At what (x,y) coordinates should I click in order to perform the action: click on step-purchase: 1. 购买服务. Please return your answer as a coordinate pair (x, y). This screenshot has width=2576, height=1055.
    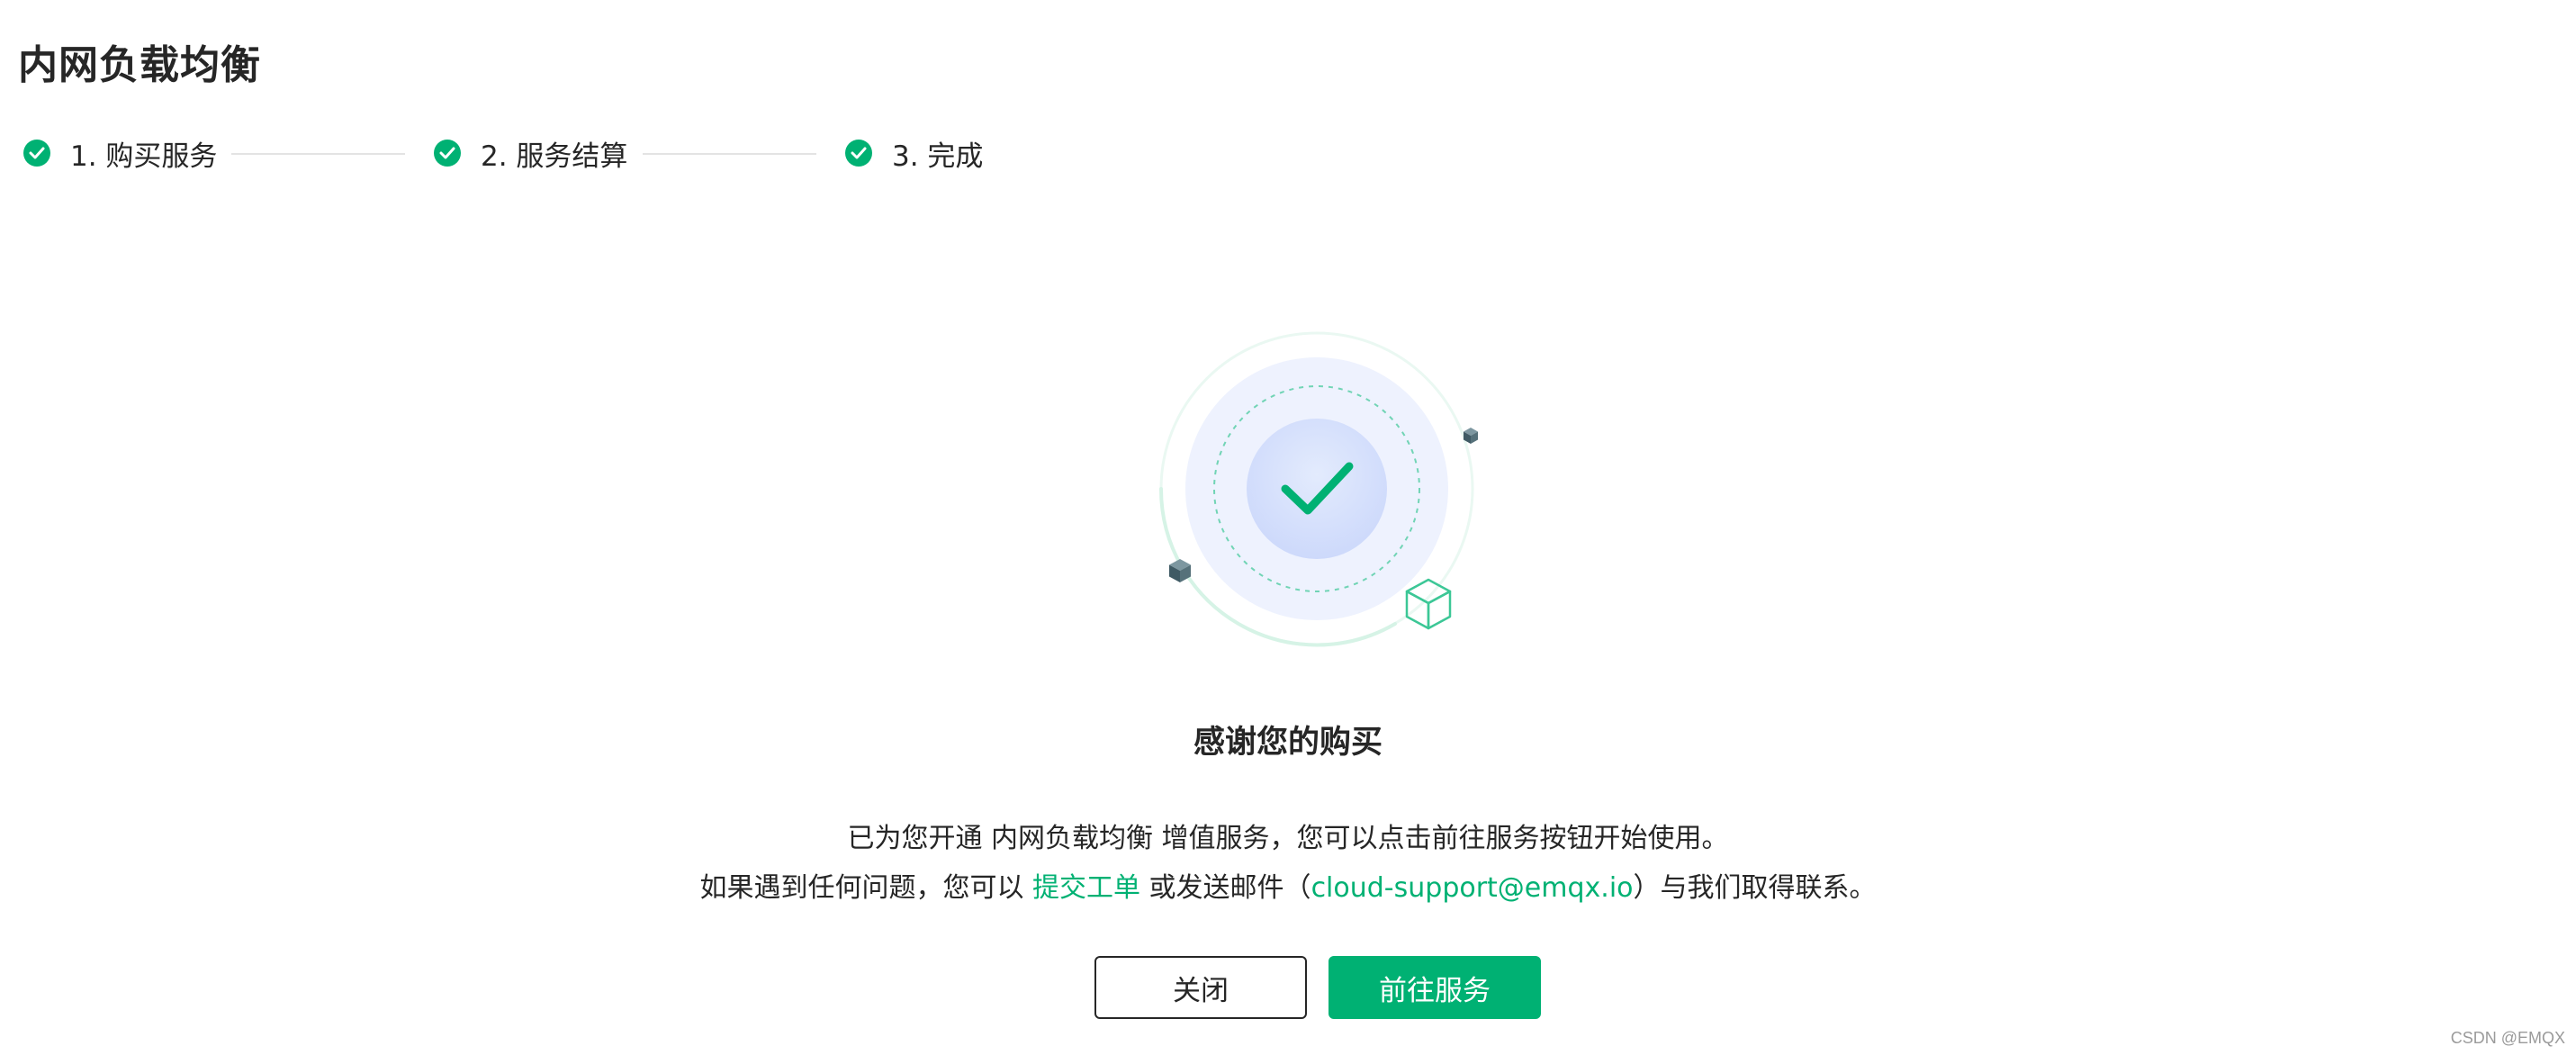
    Looking at the image, I should click on (120, 153).